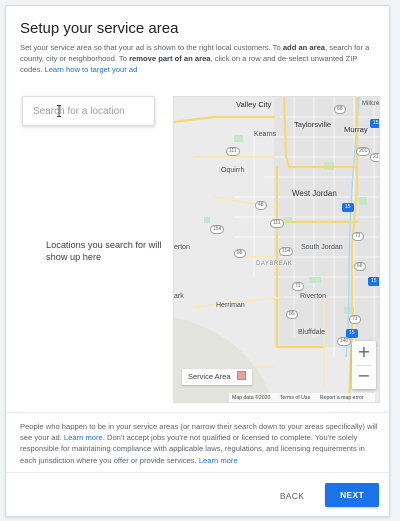  What do you see at coordinates (241, 375) in the screenshot?
I see `service-area-swatch` at bounding box center [241, 375].